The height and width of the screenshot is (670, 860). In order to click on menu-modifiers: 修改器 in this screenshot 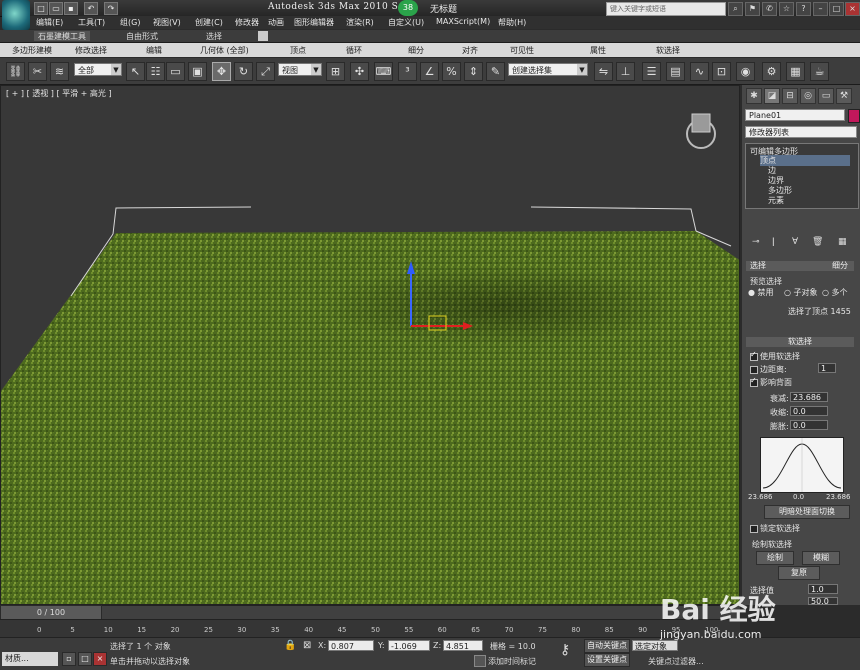, I will do `click(247, 22)`.